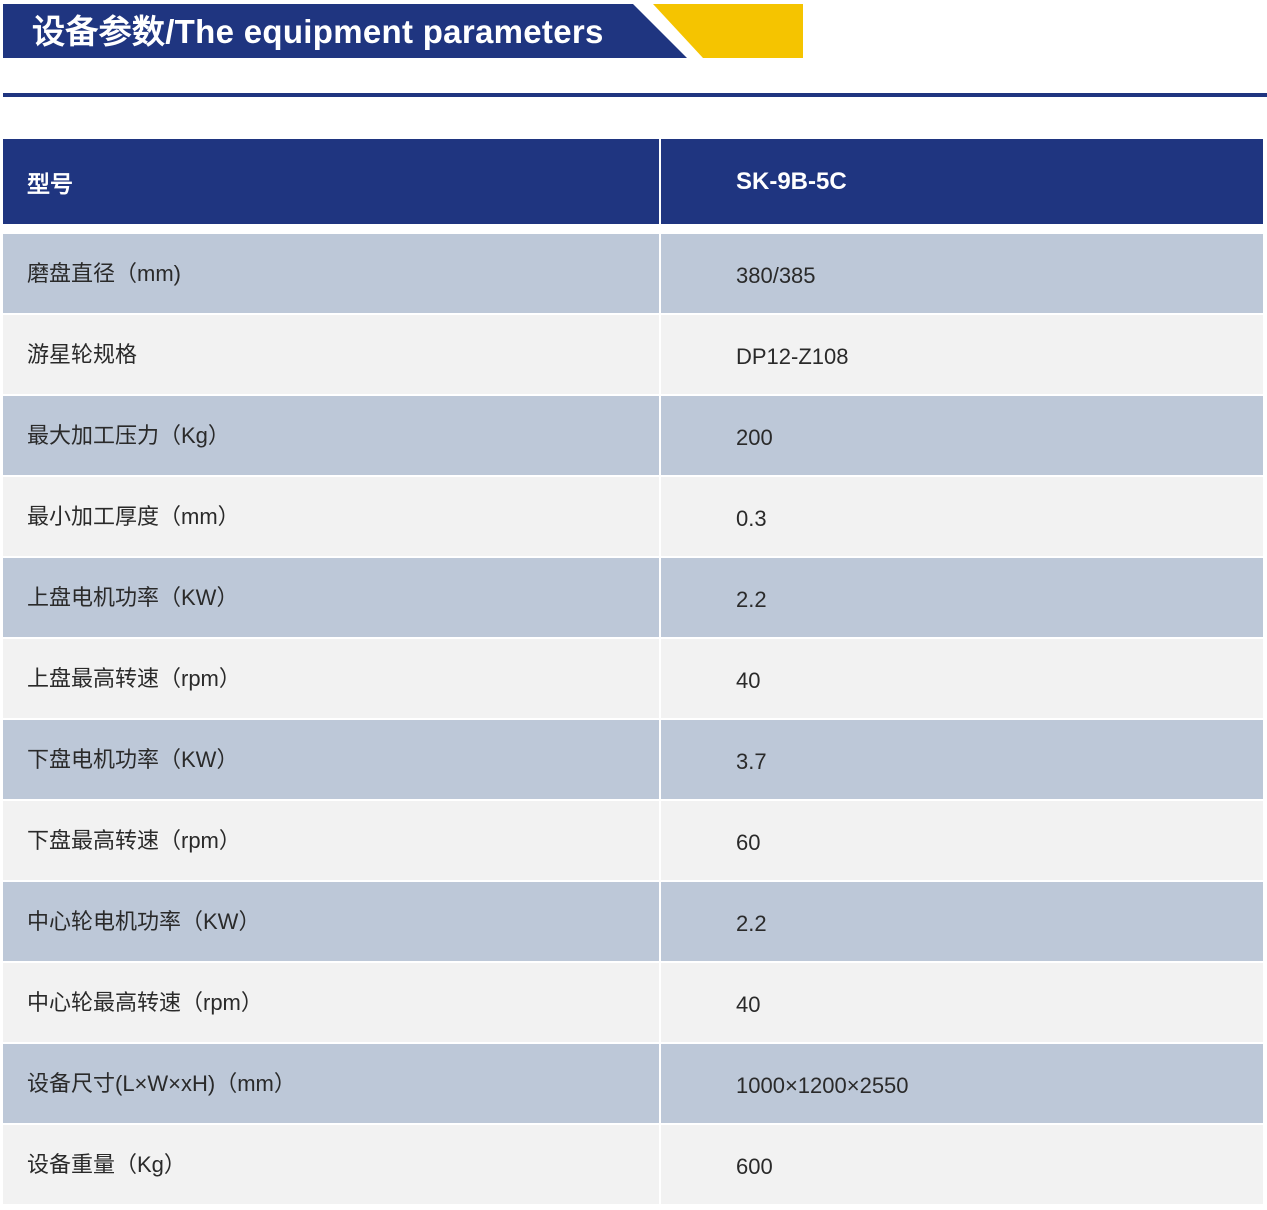 Image resolution: width=1267 pixels, height=1210 pixels. I want to click on param-label: 设备尺寸(L×W×xH)（mm）, so click(161, 1083).